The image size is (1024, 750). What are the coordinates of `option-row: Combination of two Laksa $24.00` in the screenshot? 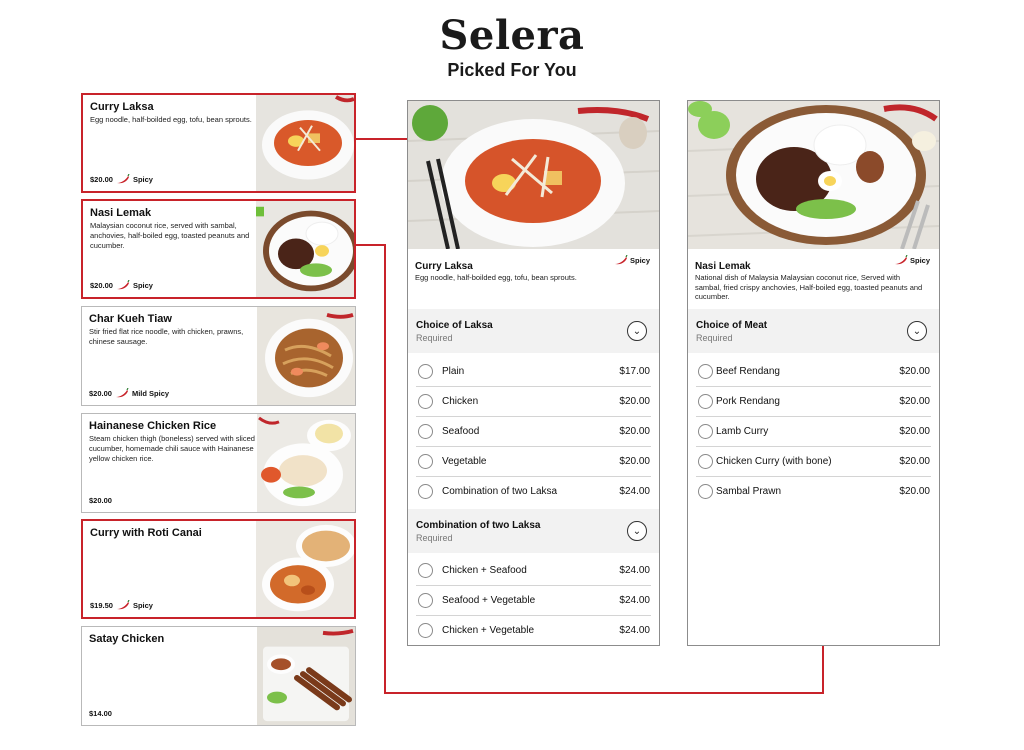 It's located at (533, 492).